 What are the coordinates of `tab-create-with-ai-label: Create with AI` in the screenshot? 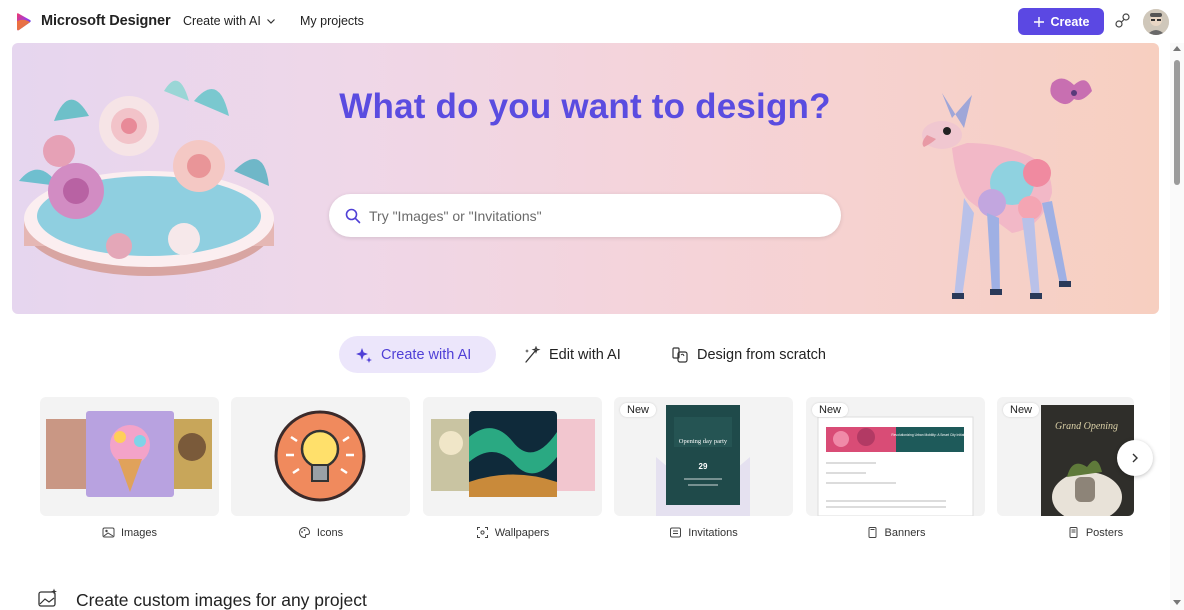 It's located at (426, 354).